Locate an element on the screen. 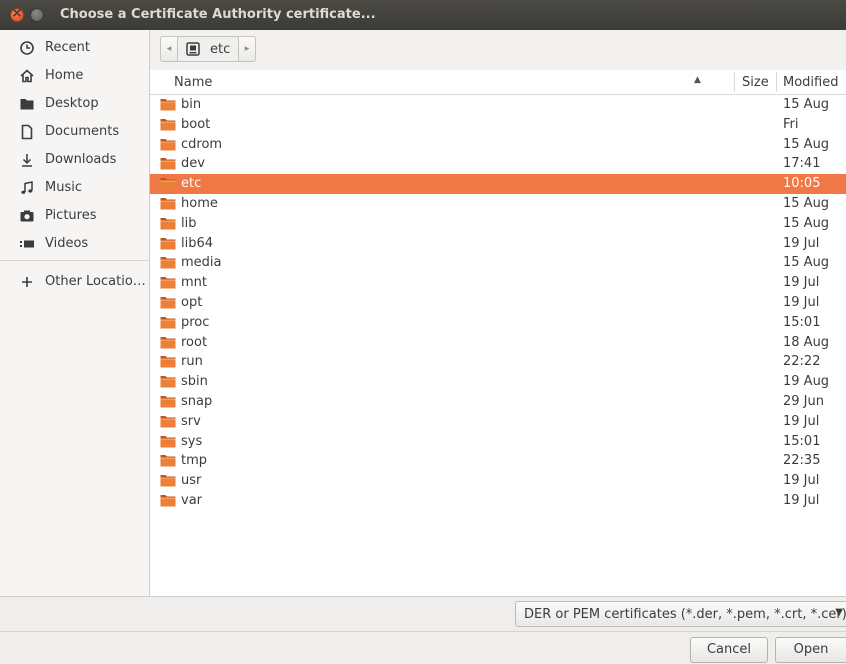 The image size is (846, 664). file-row: media 15 Aug is located at coordinates (498, 263).